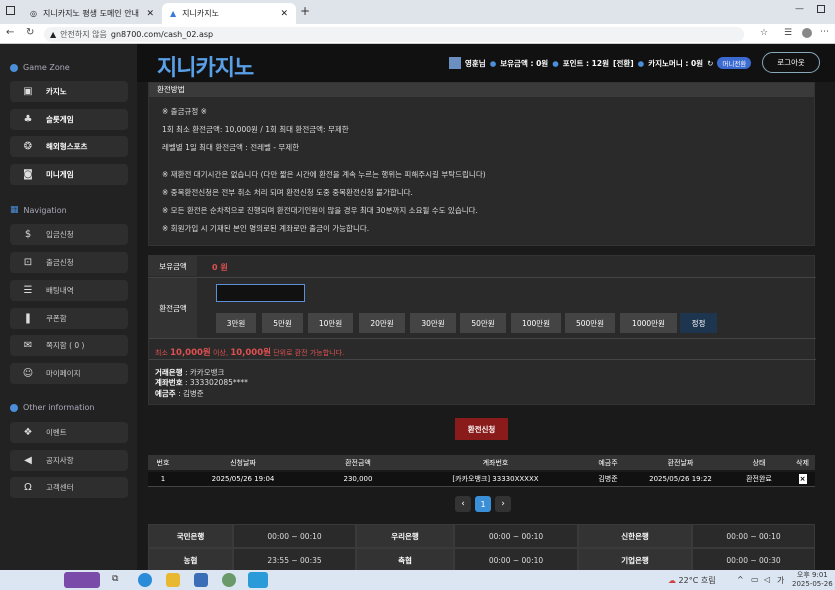  I want to click on weather-text: 22°C 흐림, so click(697, 580).